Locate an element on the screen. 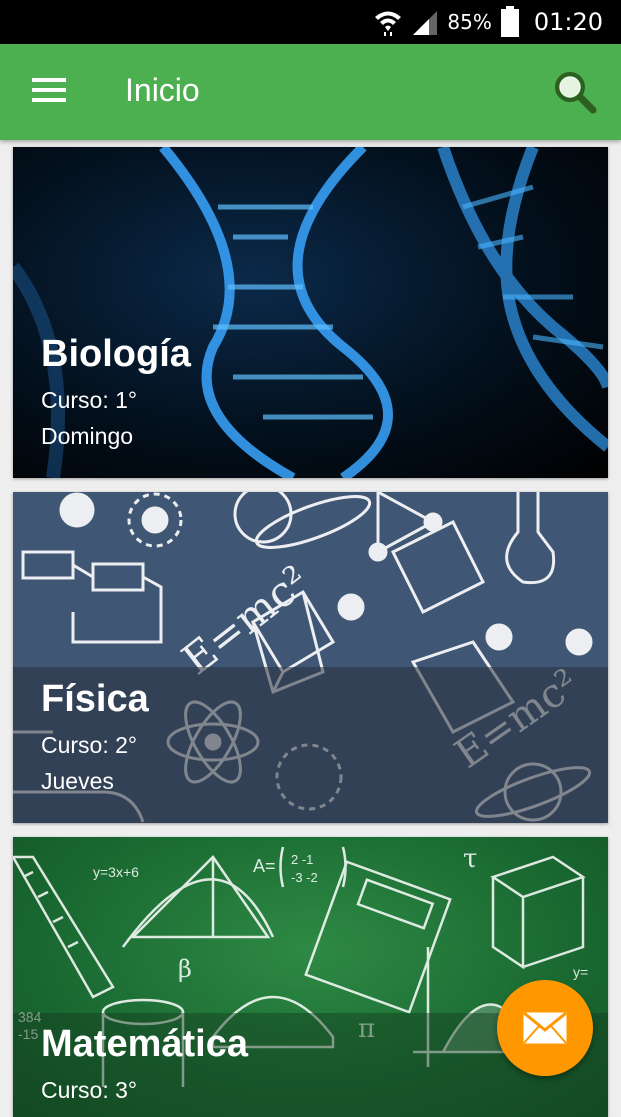 Image resolution: width=621 pixels, height=1117 pixels. mail-icon is located at coordinates (545, 1028).